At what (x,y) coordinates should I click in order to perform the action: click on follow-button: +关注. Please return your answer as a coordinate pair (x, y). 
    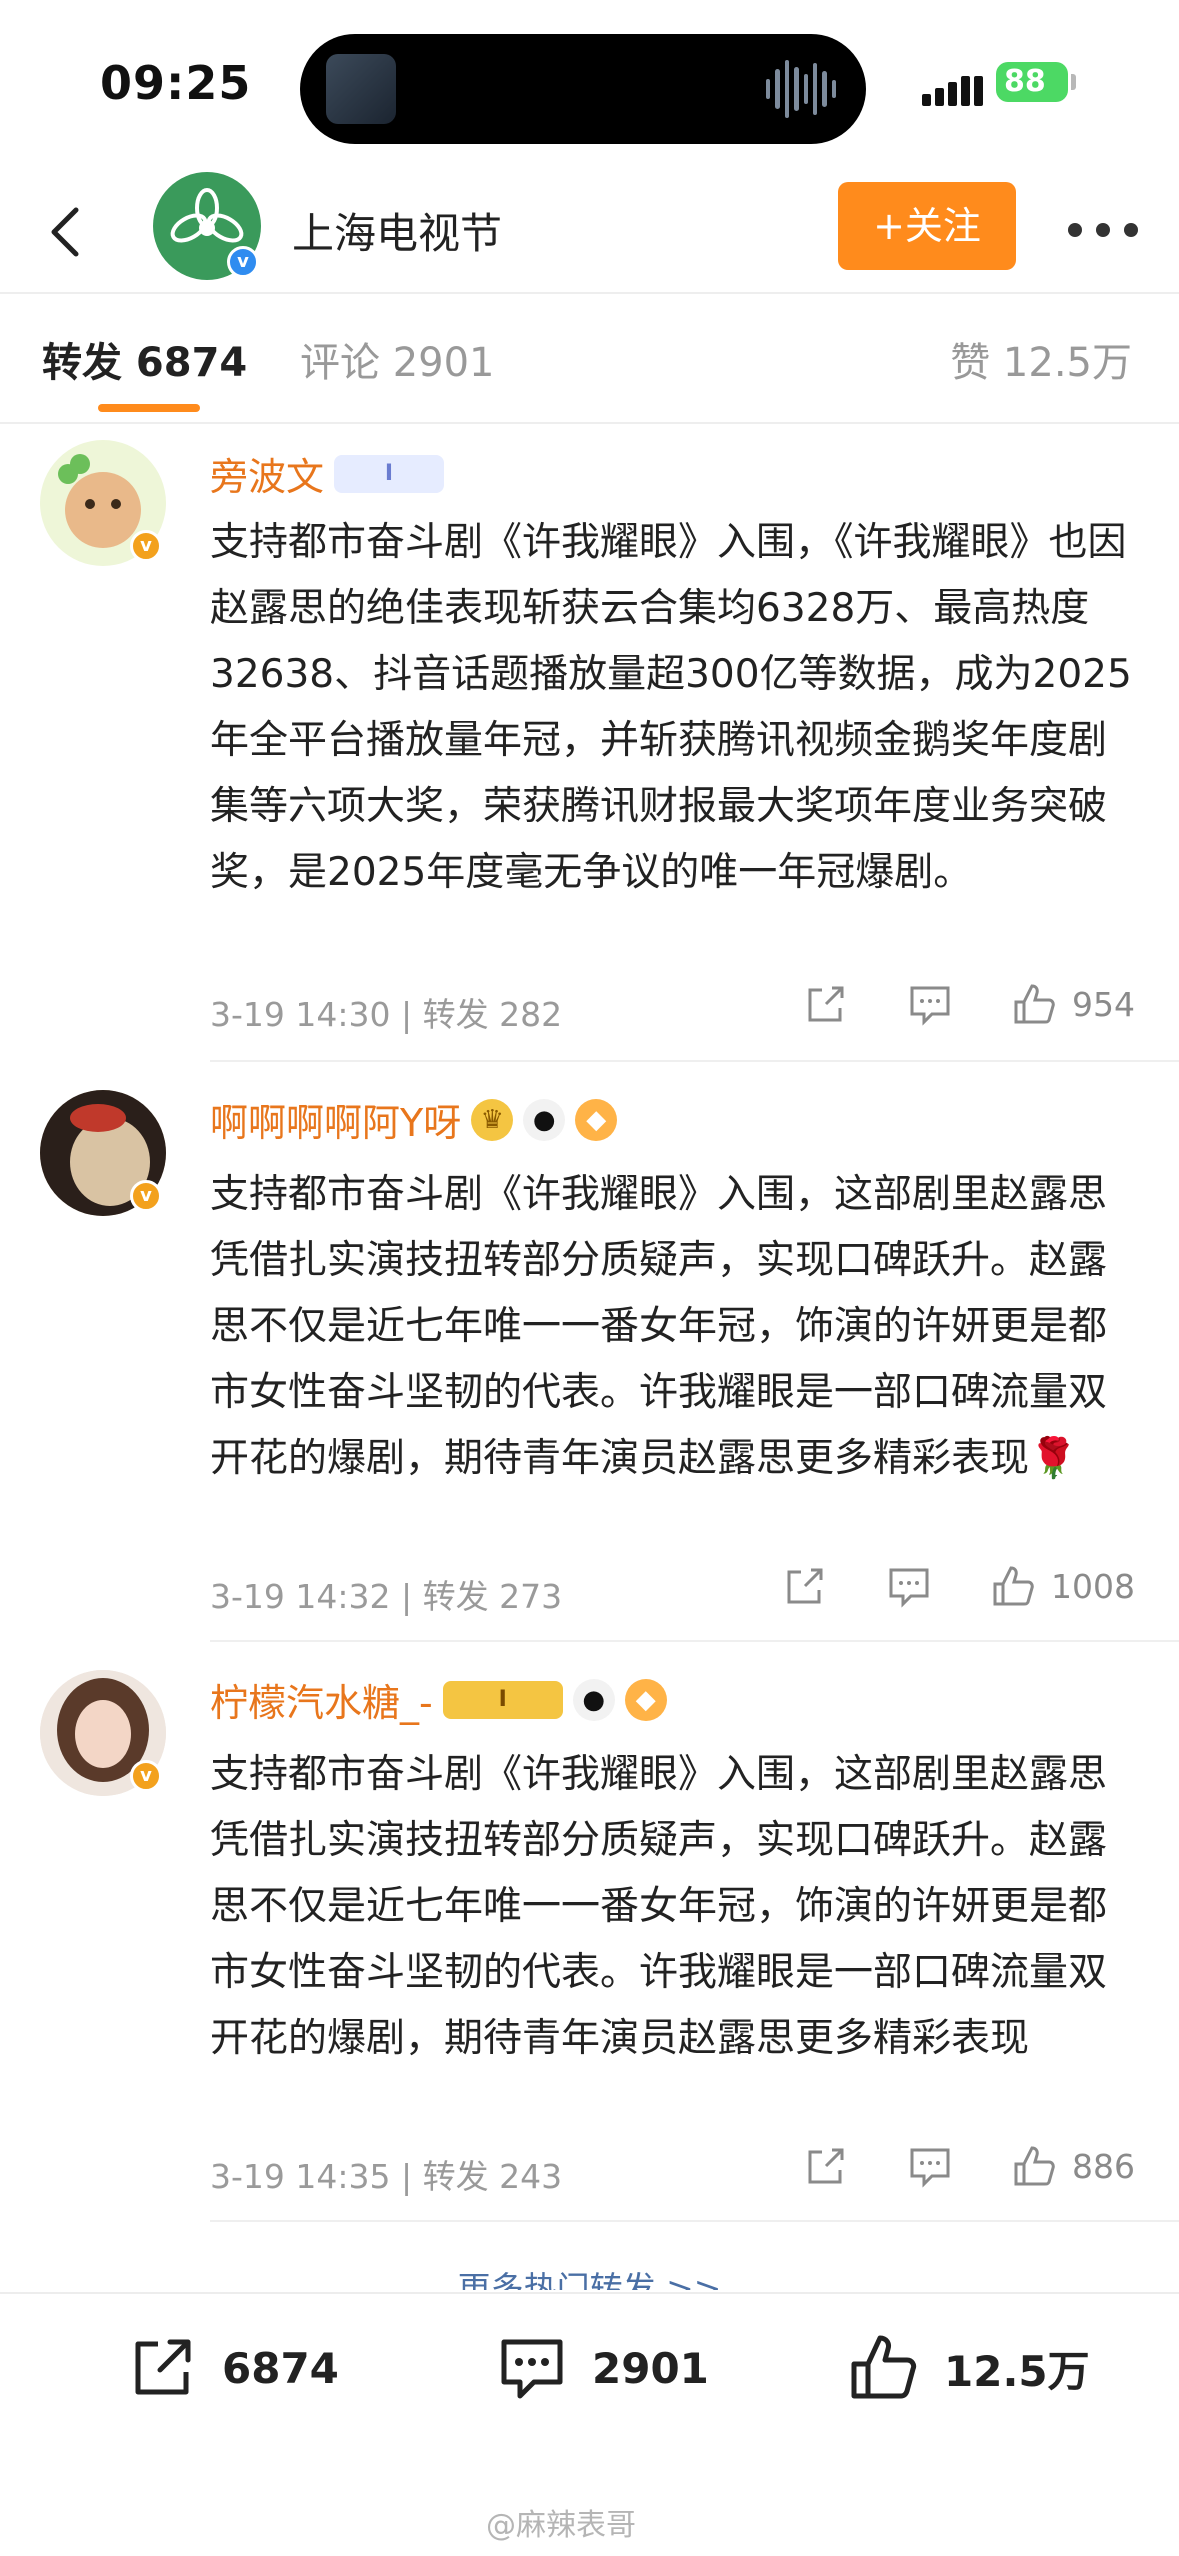
    Looking at the image, I should click on (927, 226).